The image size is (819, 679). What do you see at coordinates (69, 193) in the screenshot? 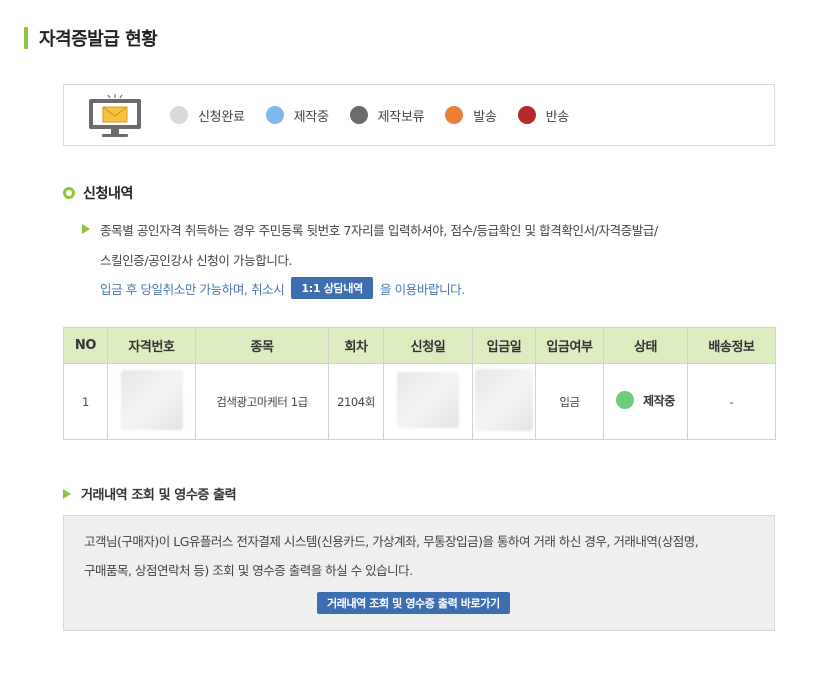
I see `circle-bullet-icon` at bounding box center [69, 193].